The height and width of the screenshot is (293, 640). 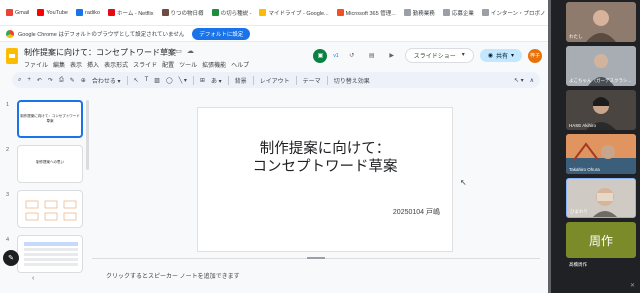 I want to click on pointer-mode-icon: ↖ ▾, so click(x=519, y=80).